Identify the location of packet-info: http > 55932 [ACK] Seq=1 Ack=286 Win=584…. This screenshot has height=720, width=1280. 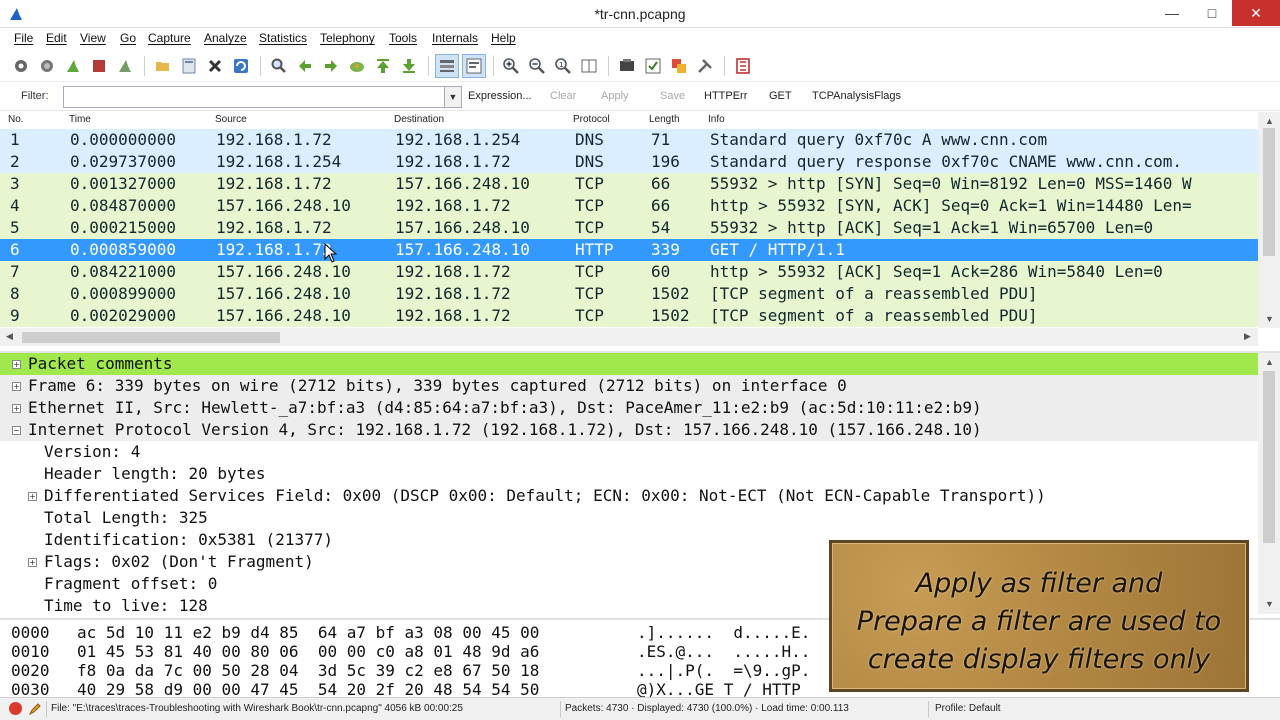
(936, 271).